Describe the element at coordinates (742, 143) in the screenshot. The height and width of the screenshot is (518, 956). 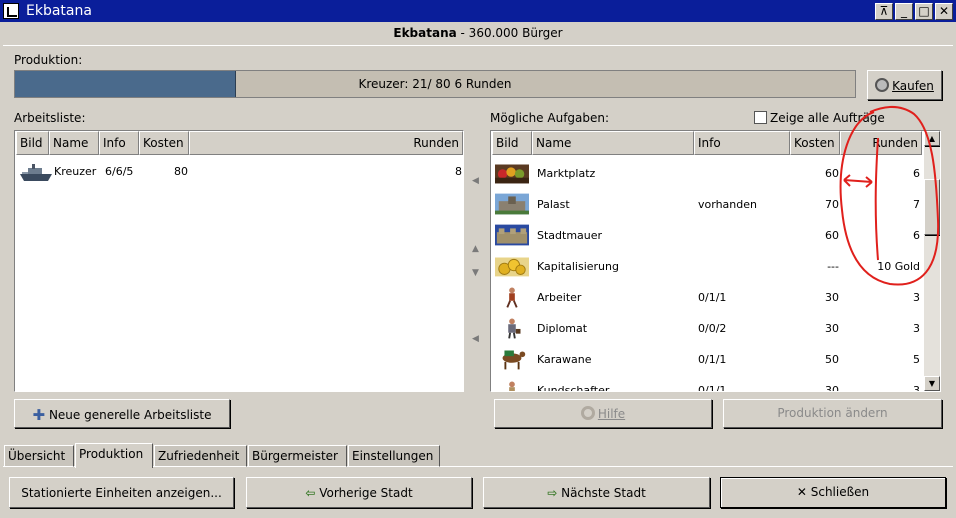
I see `tasks-col-info: Info` at that location.